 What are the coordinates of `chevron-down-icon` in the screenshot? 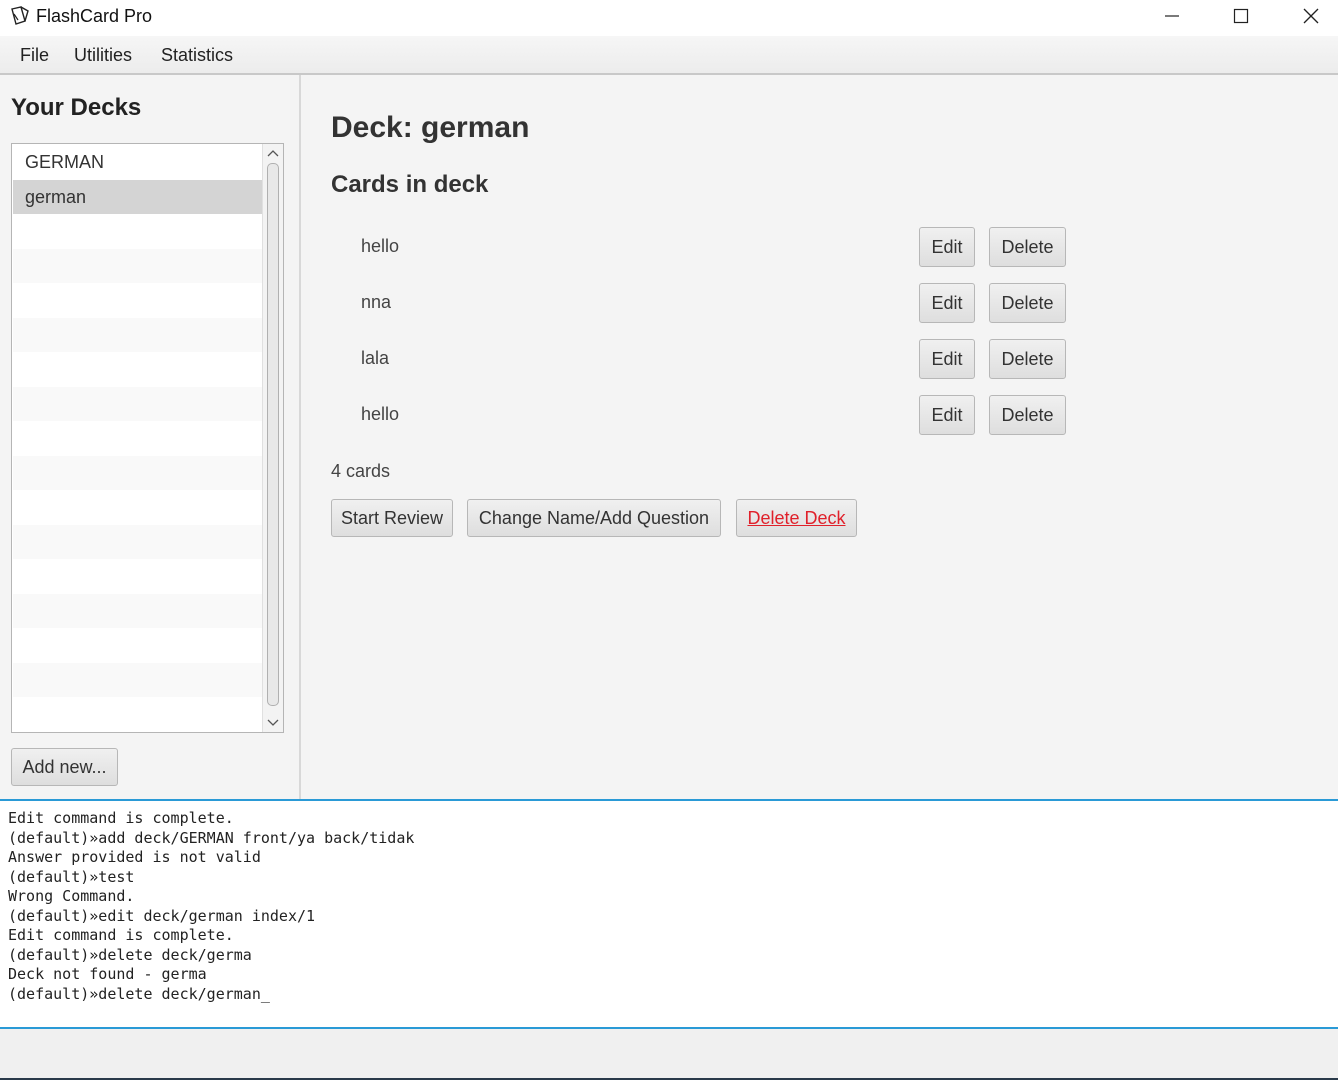 It's located at (273, 723).